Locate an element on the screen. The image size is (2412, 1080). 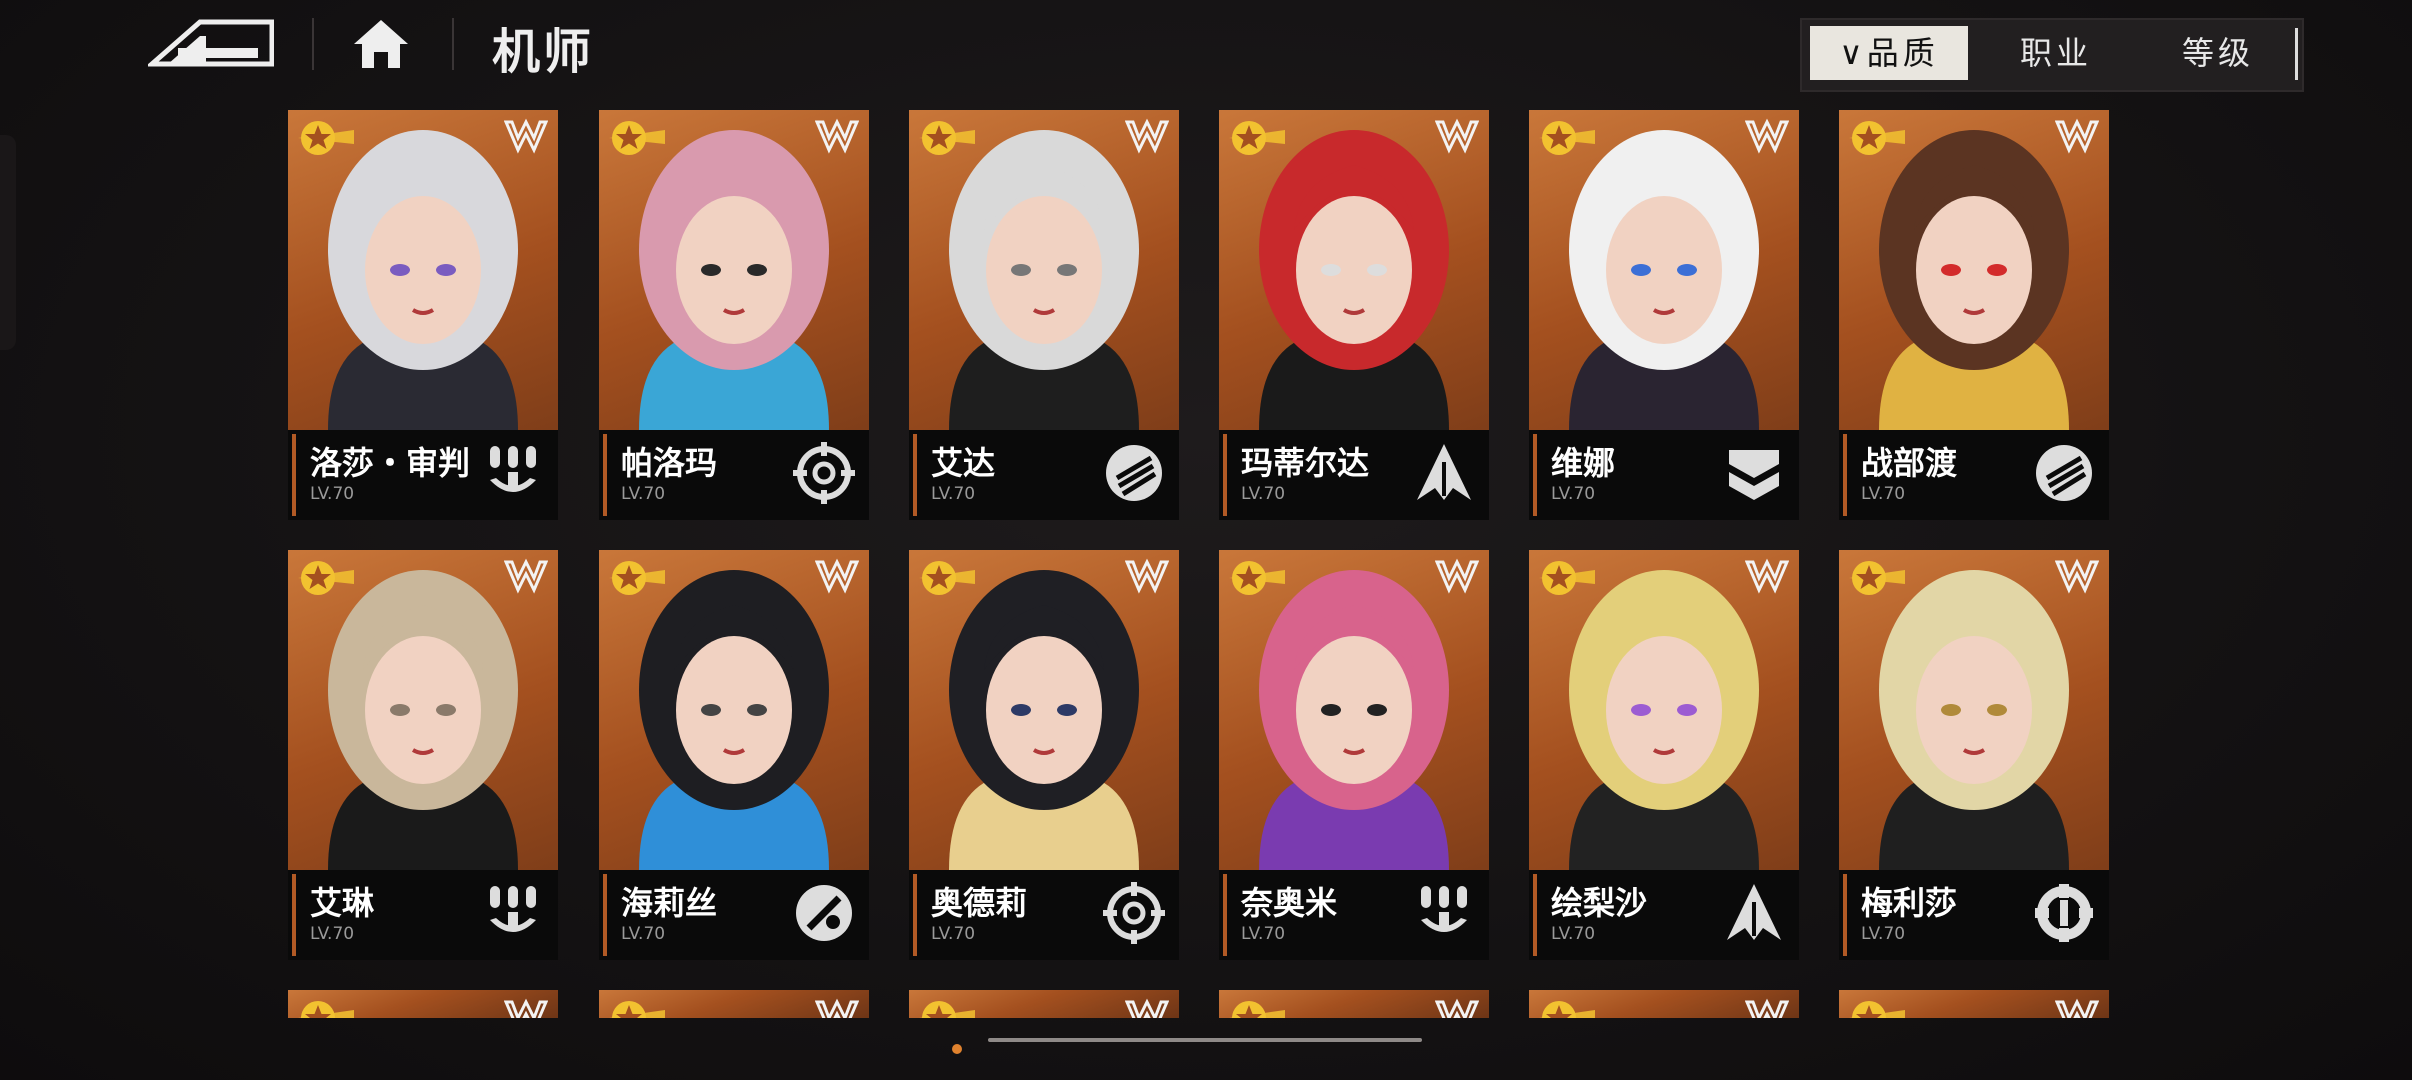
pilot-name: 绘梨沙 is located at coordinates (1599, 903).